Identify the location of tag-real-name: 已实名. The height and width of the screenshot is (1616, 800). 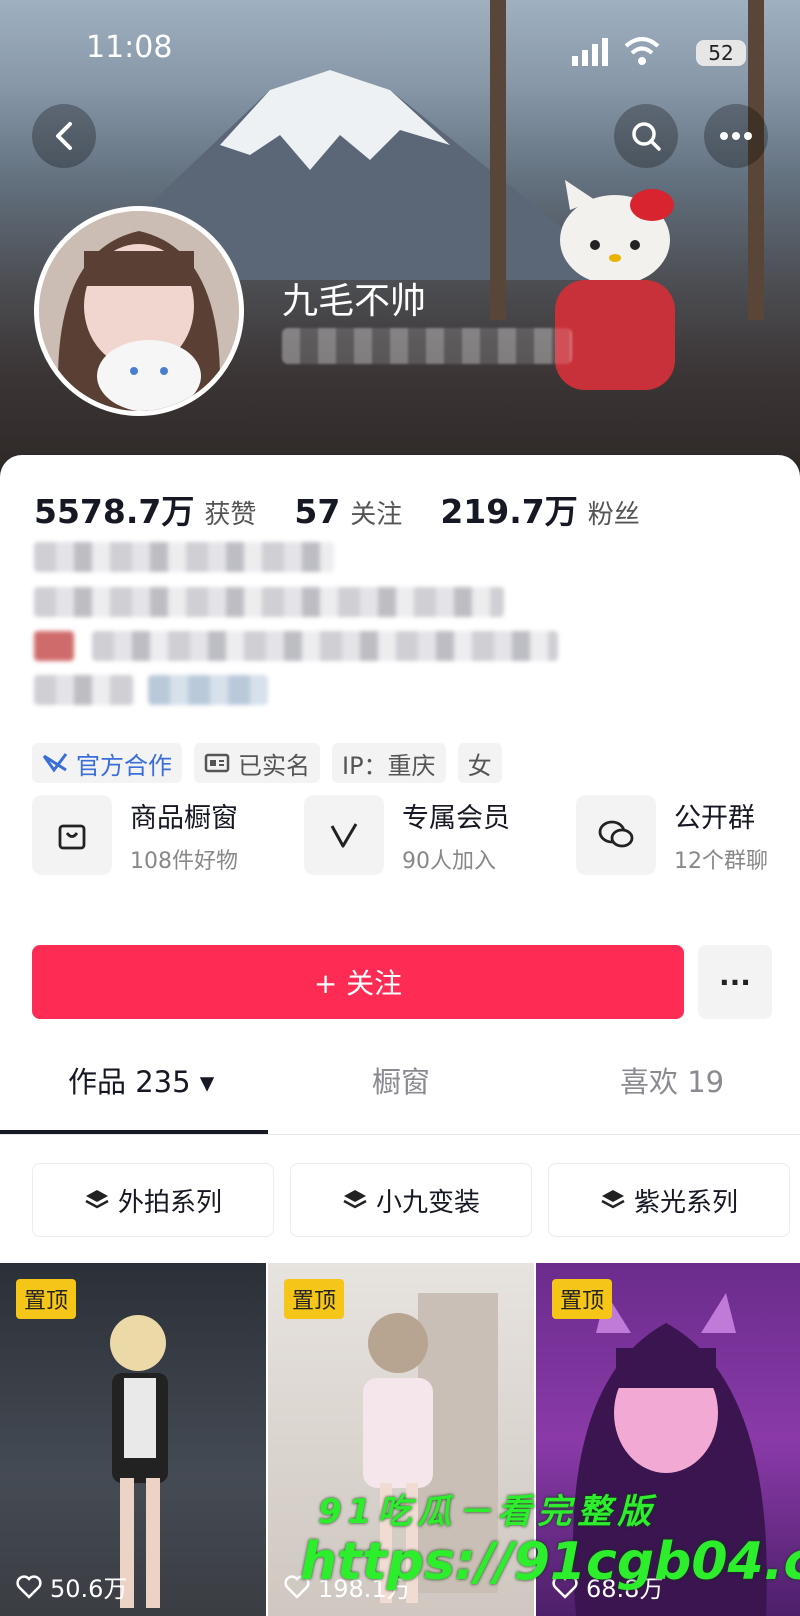
(257, 763).